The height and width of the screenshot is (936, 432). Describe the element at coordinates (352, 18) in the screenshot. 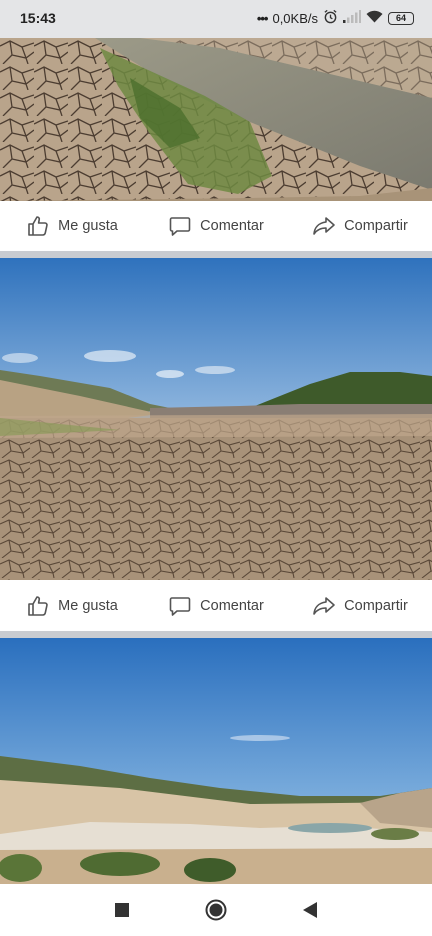

I see `signal-icon` at that location.